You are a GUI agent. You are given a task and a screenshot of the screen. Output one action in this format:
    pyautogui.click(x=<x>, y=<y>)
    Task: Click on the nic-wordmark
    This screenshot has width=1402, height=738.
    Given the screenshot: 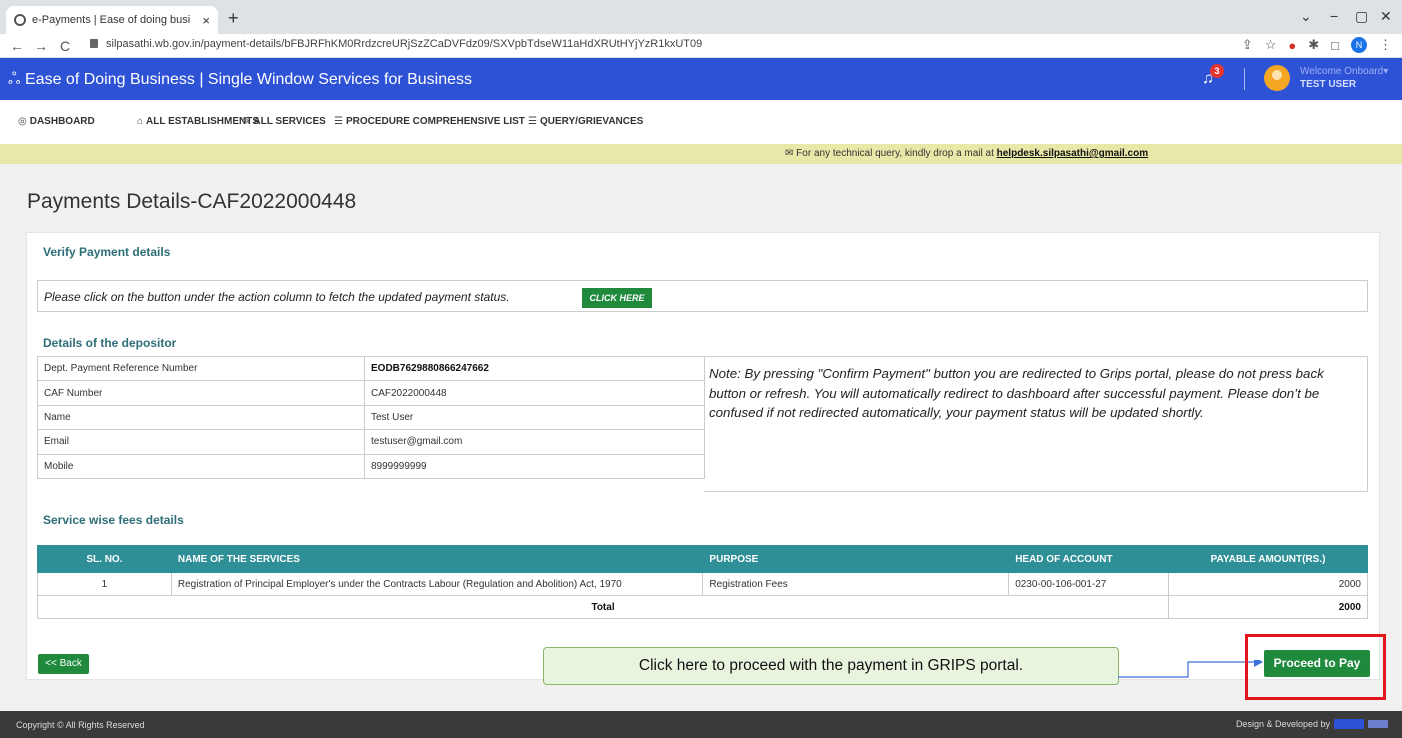 What is the action you would take?
    pyautogui.click(x=1378, y=724)
    